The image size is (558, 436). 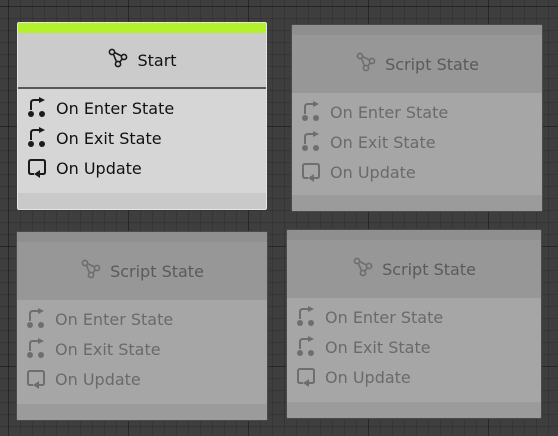 I want to click on node-title: Start, so click(x=157, y=60).